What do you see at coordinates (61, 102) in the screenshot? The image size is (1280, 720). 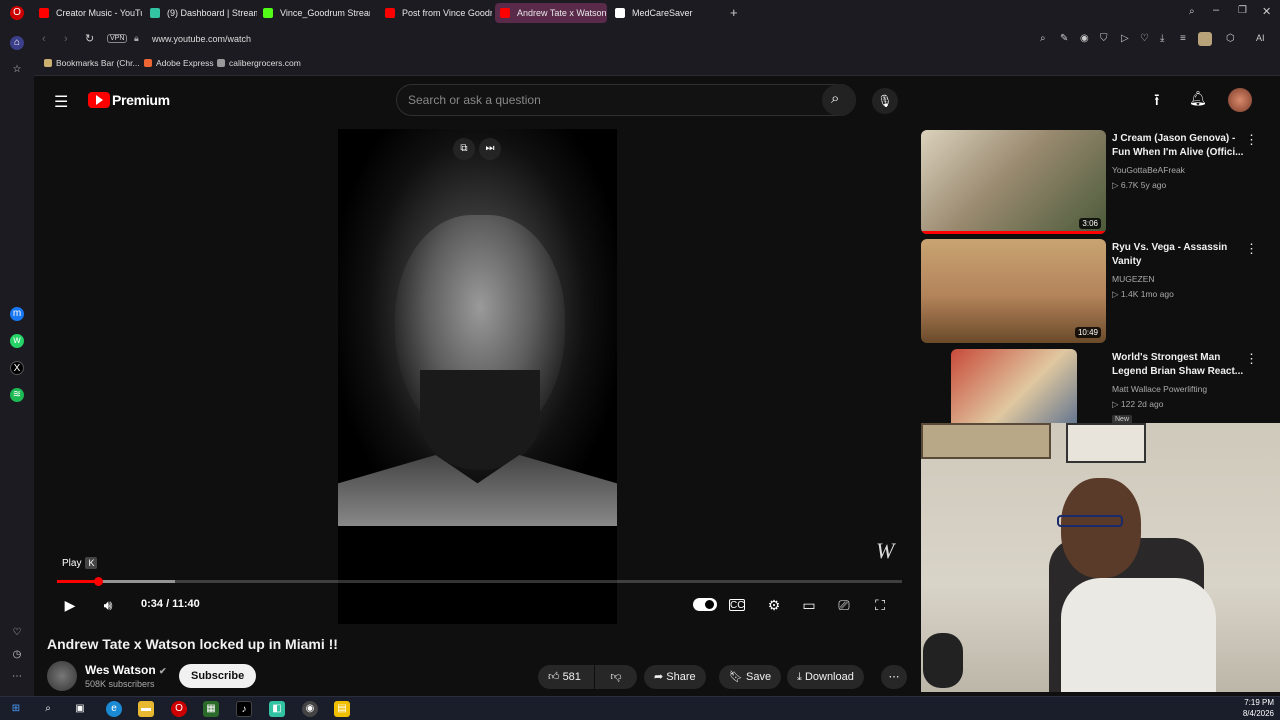 I see `hamburger-menu-icon: ☰` at bounding box center [61, 102].